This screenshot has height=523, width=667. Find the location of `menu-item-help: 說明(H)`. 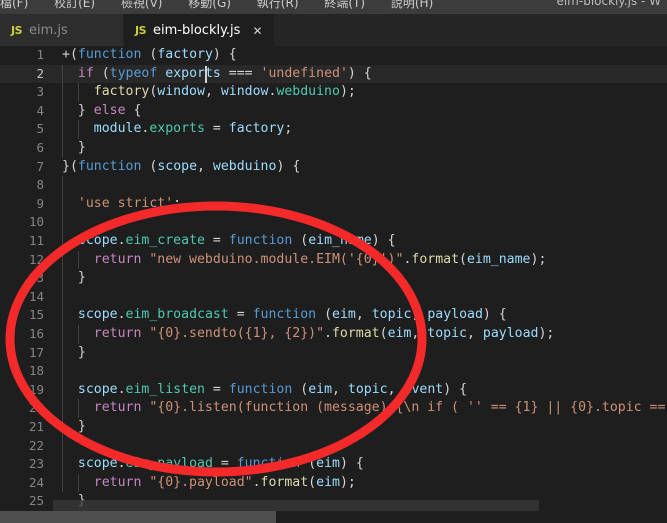

menu-item-help: 說明(H) is located at coordinates (412, 5).